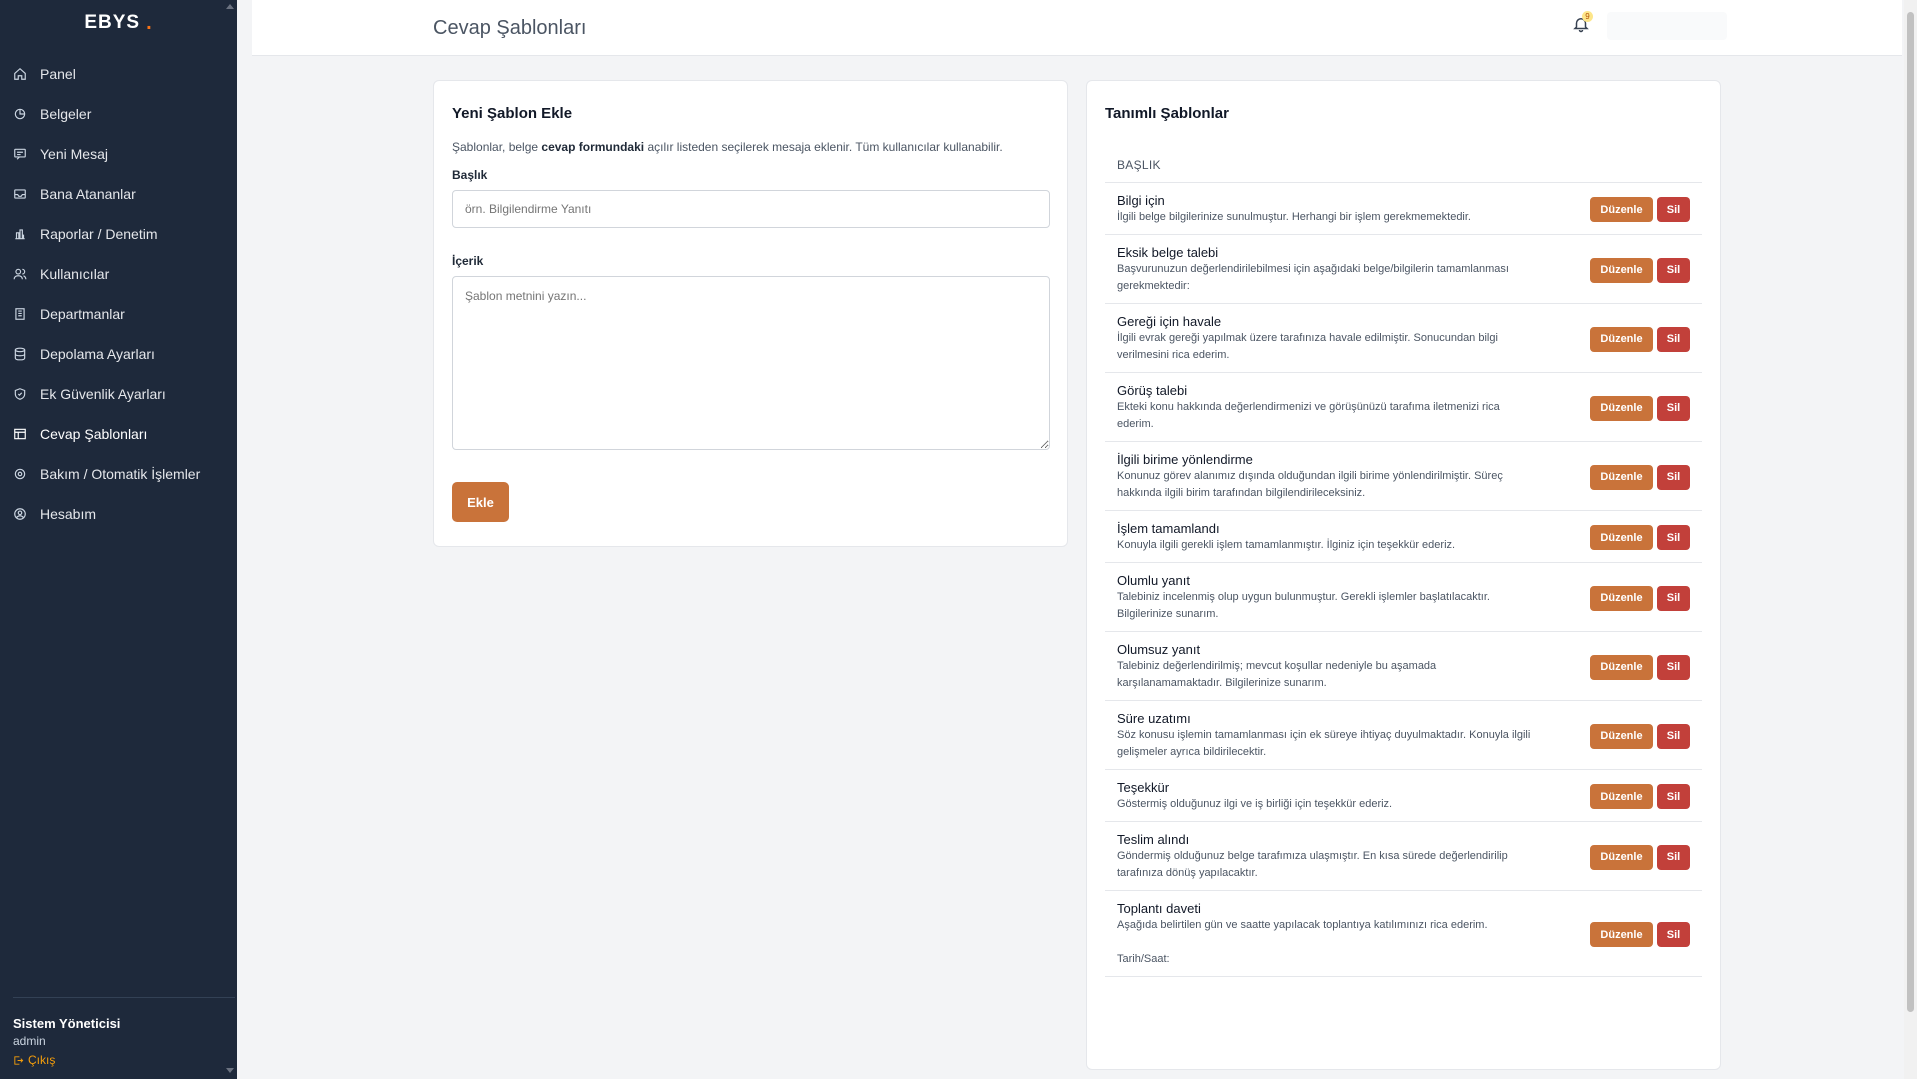 The image size is (1917, 1079). What do you see at coordinates (118, 114) in the screenshot?
I see `sidebar-item-belgeler: Belgeler` at bounding box center [118, 114].